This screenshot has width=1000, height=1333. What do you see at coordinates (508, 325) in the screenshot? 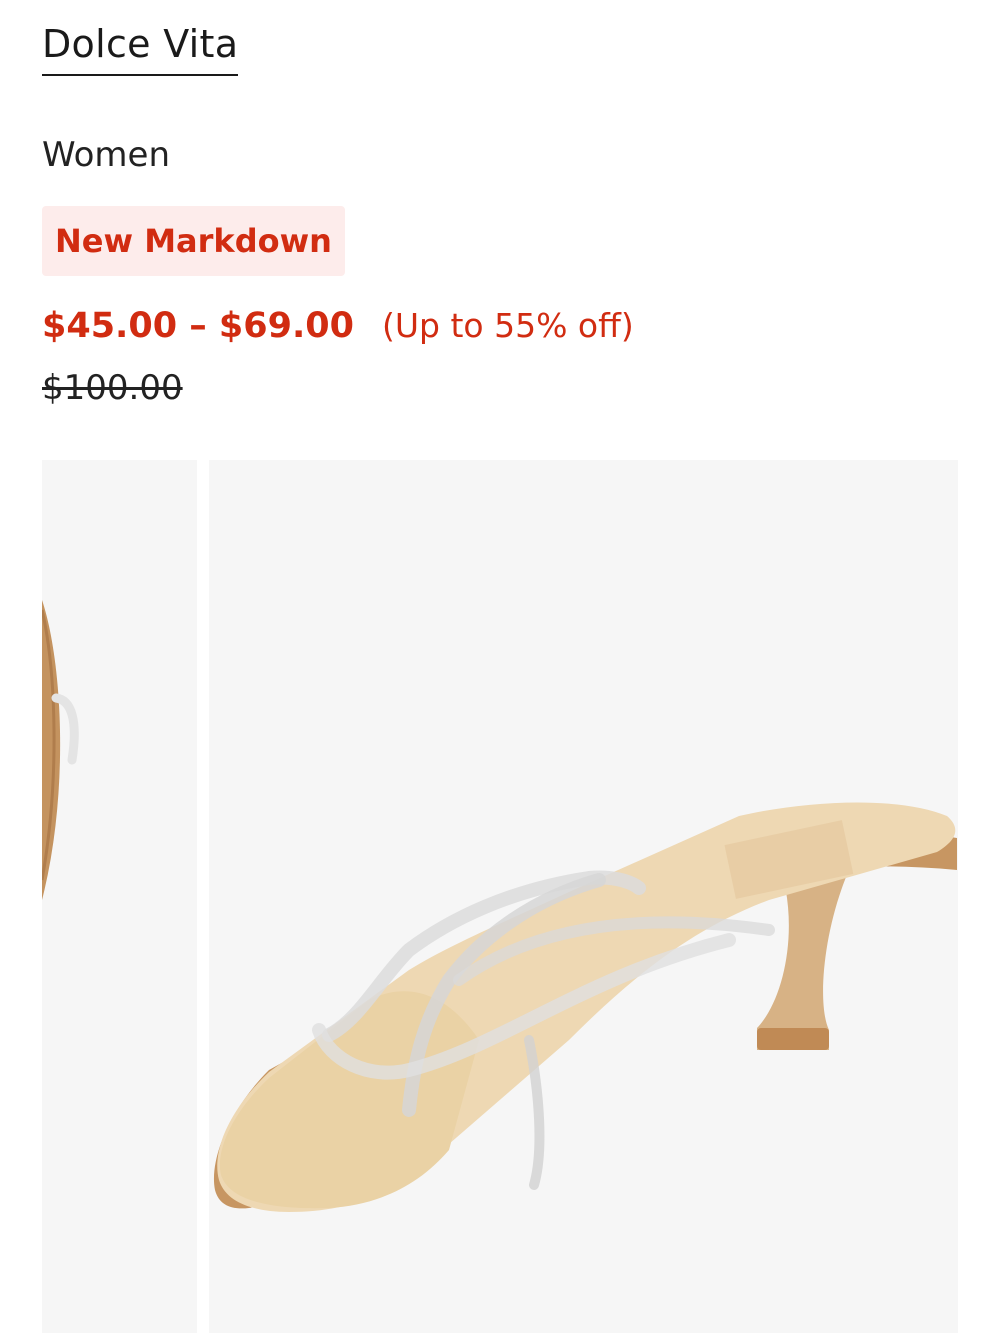
I see `discount-label: (Up to 55% off)` at bounding box center [508, 325].